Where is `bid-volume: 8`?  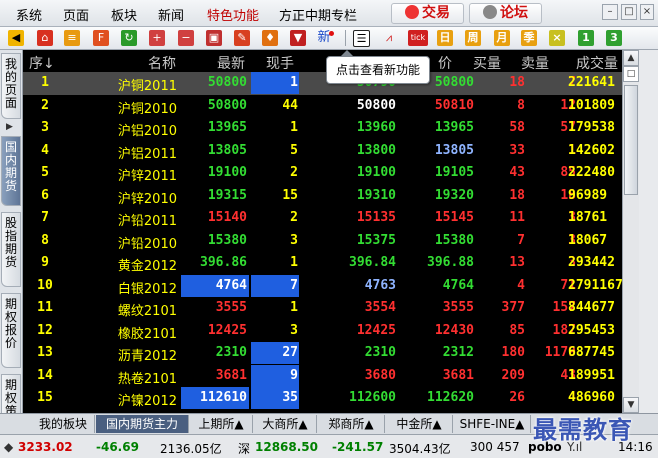
bid-volume: 8 is located at coordinates (521, 105).